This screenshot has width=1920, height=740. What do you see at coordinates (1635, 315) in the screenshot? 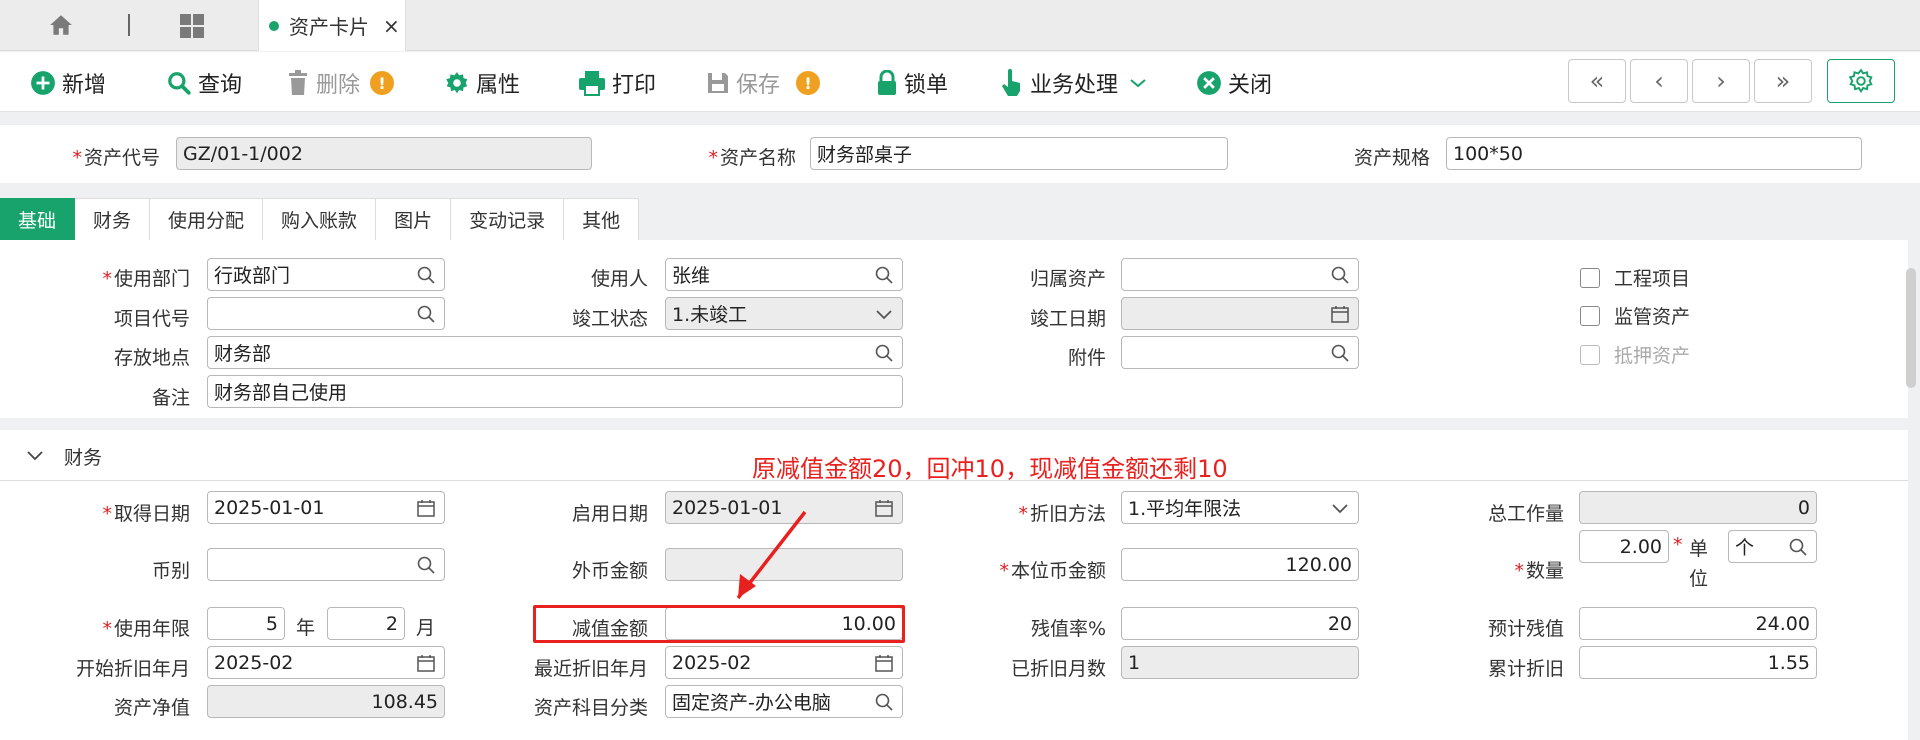
I see `supervised-checkbox: 监管资产` at bounding box center [1635, 315].